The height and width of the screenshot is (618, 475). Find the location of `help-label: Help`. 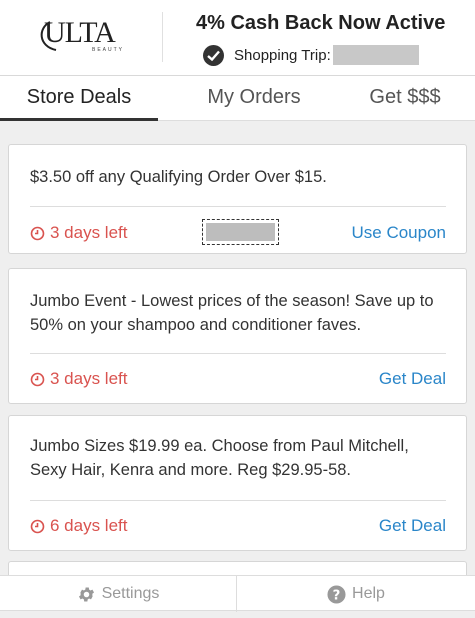

help-label: Help is located at coordinates (368, 593).